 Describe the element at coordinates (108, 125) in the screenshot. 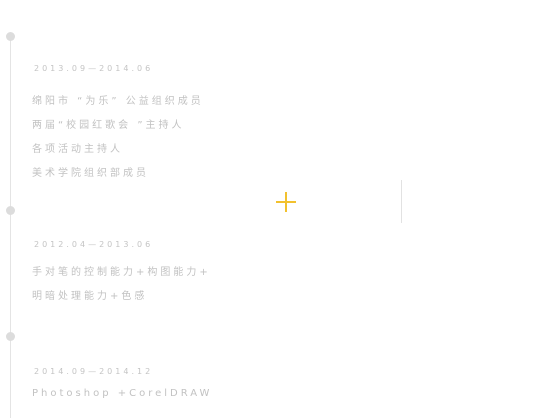

I see `list-item: 两届“校园红歌会 ”主持人` at that location.